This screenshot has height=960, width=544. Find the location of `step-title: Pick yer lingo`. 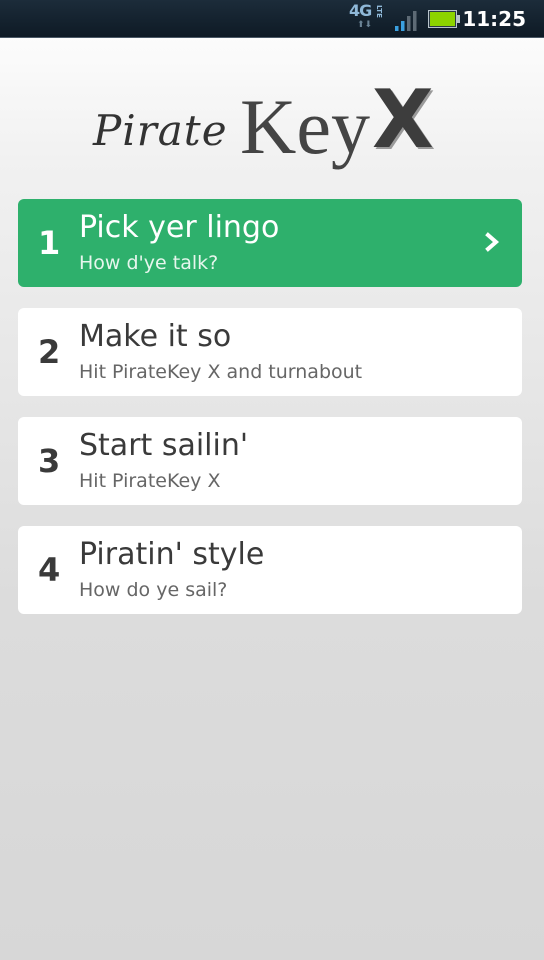

step-title: Pick yer lingo is located at coordinates (179, 227).